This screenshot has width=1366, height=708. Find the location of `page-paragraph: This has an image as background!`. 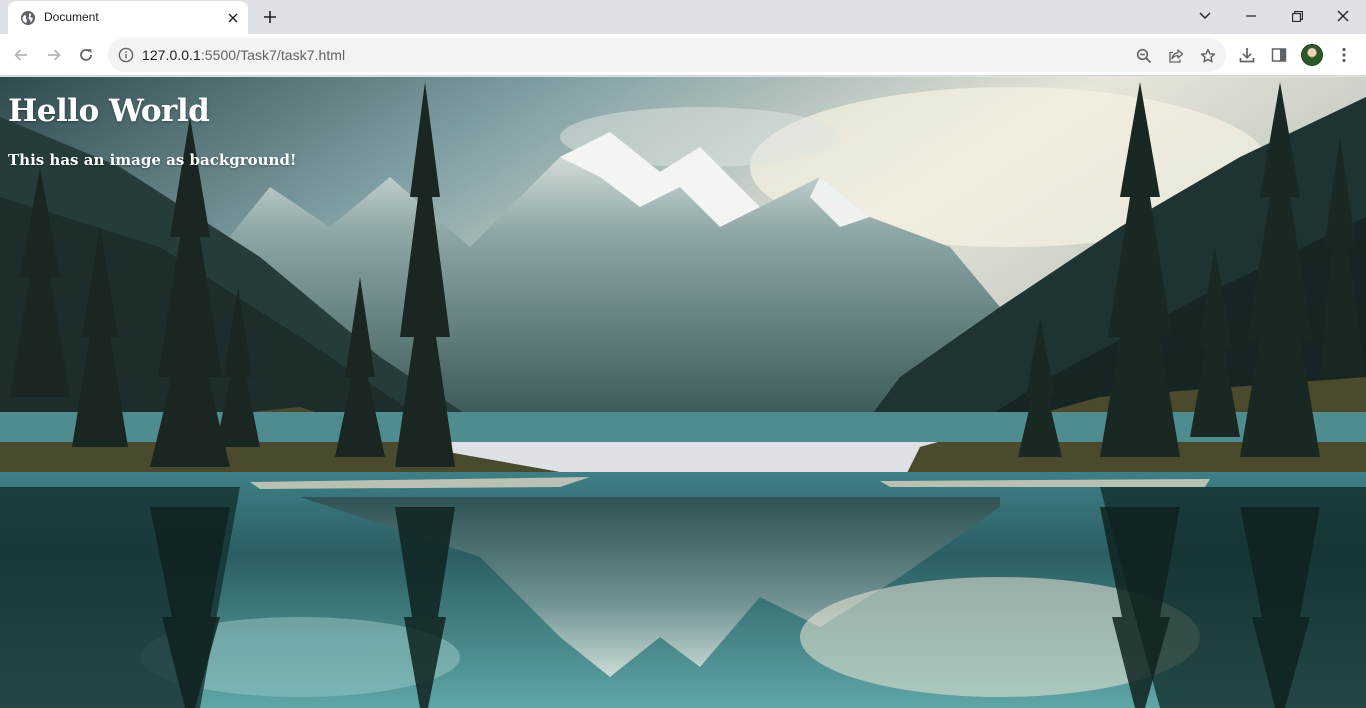

page-paragraph: This has an image as background! is located at coordinates (152, 160).